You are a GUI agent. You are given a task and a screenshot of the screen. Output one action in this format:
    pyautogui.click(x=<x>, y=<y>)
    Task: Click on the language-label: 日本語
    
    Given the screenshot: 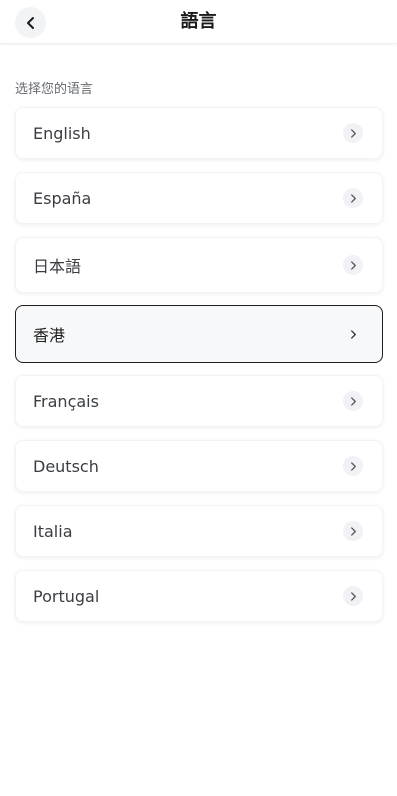 What is the action you would take?
    pyautogui.click(x=57, y=266)
    